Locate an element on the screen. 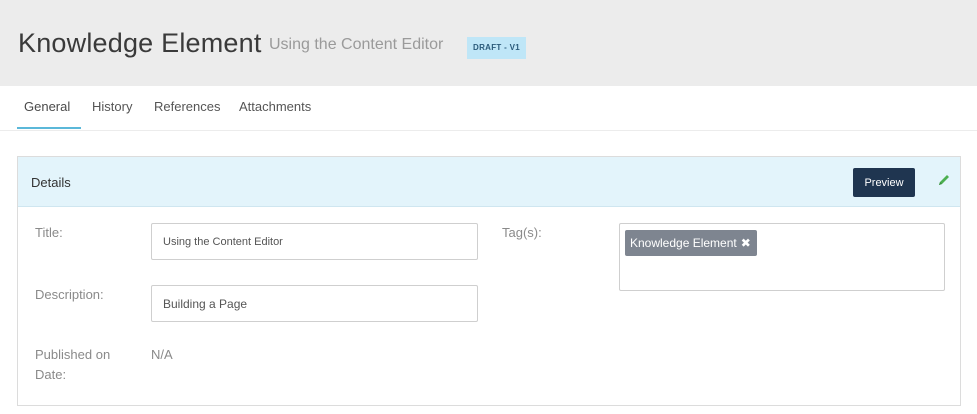 This screenshot has height=414, width=977. tab-history: History is located at coordinates (112, 106).